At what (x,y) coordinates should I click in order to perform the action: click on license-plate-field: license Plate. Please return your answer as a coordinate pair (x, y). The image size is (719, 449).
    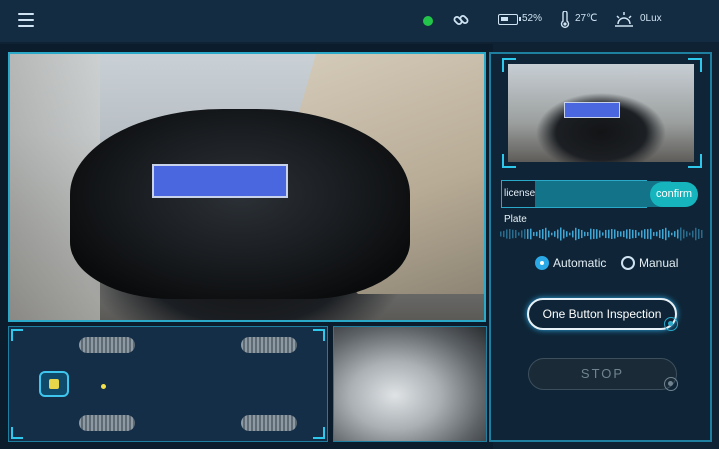
    Looking at the image, I should click on (586, 202).